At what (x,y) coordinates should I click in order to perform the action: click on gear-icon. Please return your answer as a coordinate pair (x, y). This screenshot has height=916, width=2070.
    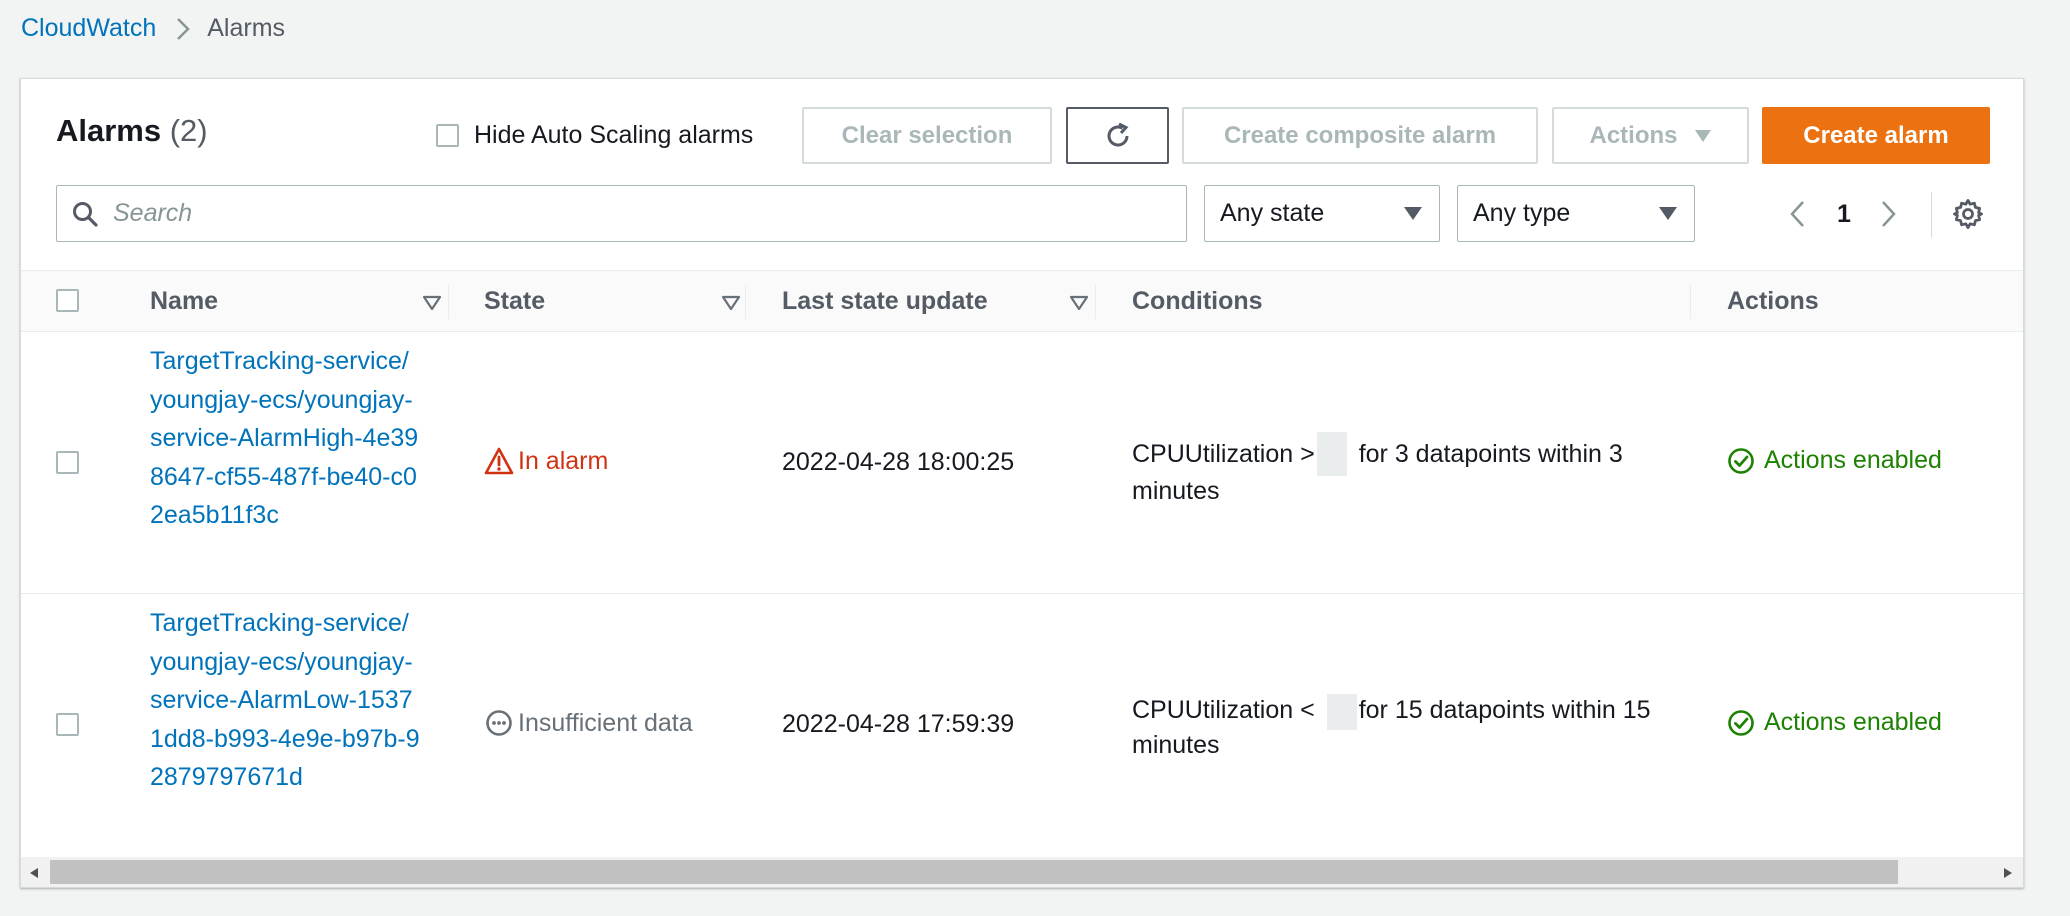
    Looking at the image, I should click on (1968, 214).